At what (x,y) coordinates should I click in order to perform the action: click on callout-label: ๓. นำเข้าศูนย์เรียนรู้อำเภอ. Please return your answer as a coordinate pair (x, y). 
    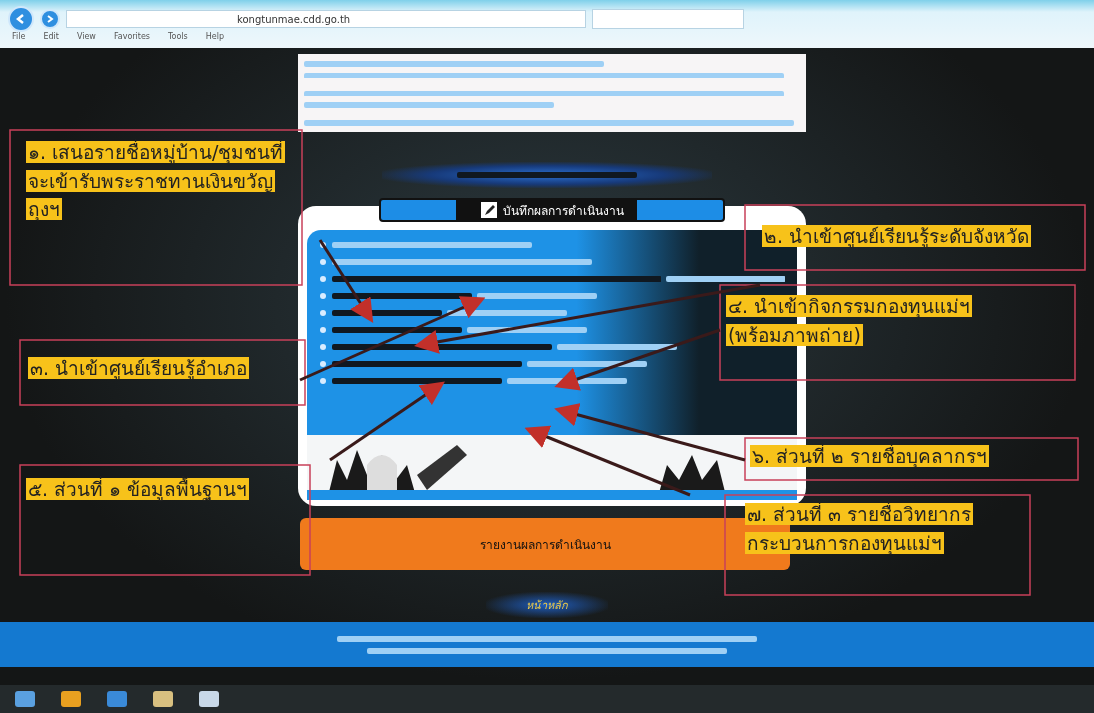
    Looking at the image, I should click on (139, 369).